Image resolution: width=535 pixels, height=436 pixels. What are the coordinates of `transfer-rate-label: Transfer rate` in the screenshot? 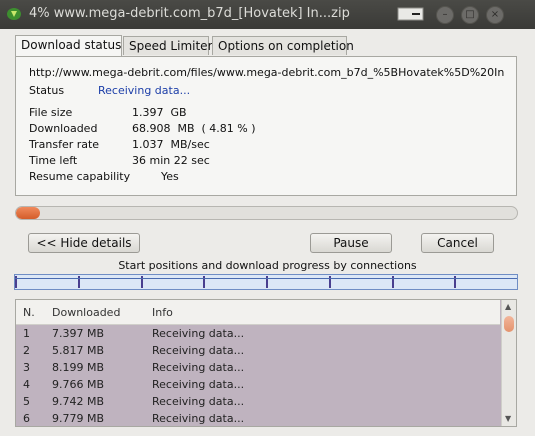 It's located at (64, 144).